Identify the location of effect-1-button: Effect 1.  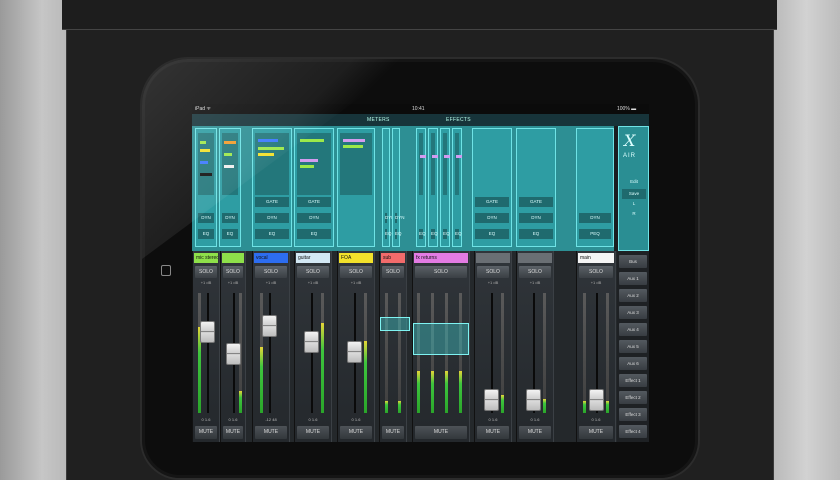
(633, 380).